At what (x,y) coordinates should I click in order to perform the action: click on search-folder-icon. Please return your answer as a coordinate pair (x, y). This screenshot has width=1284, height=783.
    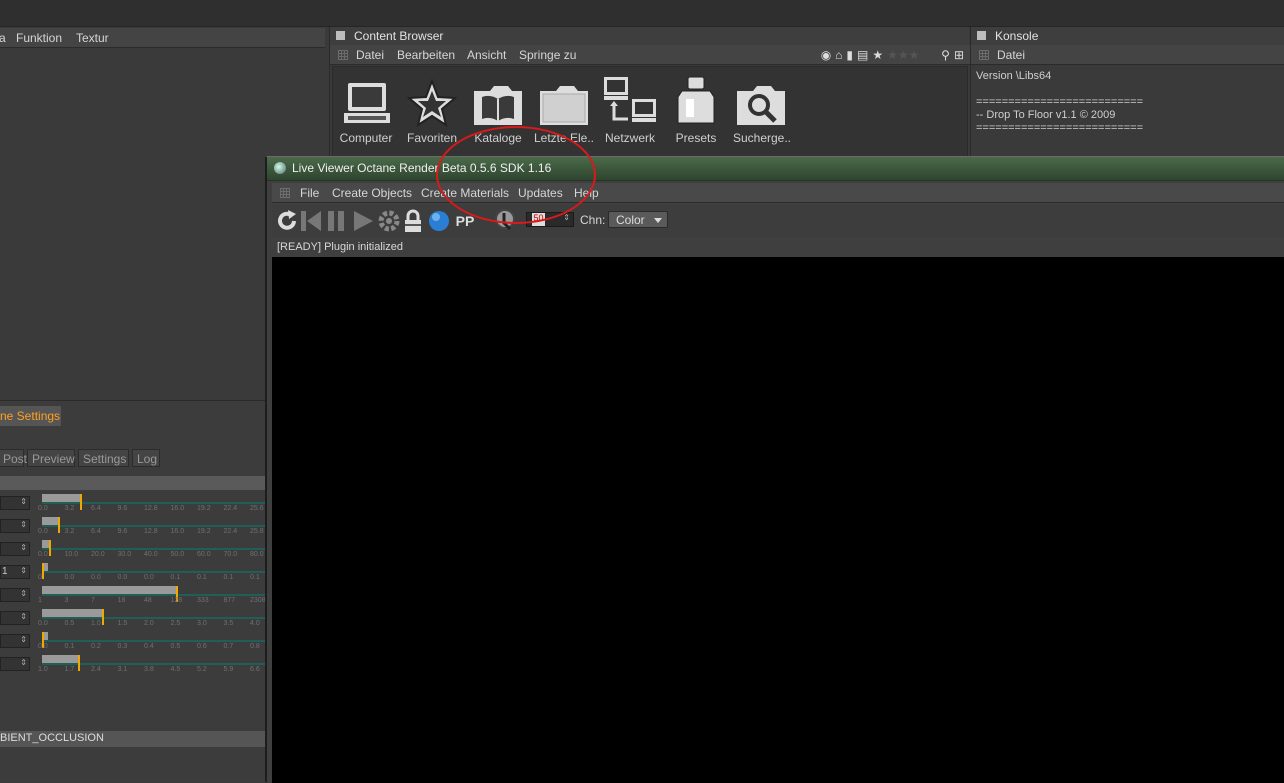
    Looking at the image, I should click on (761, 105).